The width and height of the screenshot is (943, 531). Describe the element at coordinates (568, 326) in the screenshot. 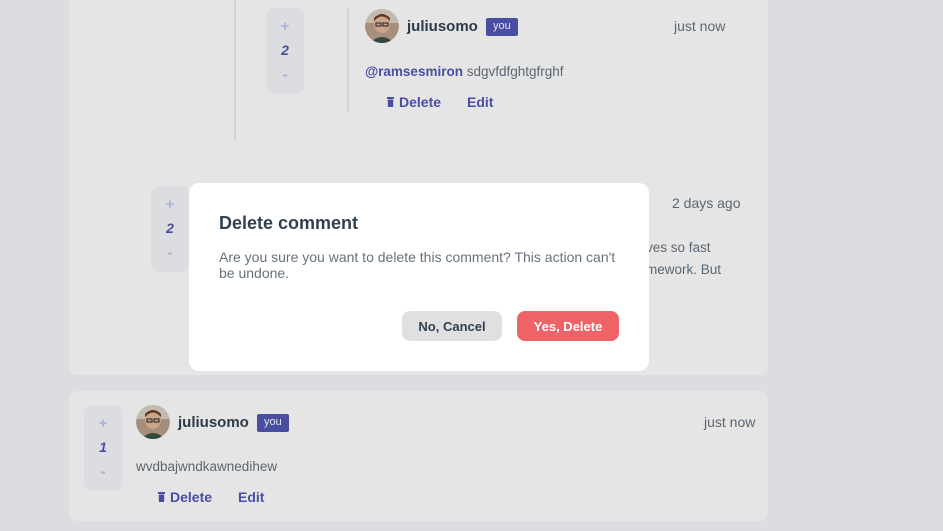

I see `confirm-delete-button: Yes, Delete` at that location.